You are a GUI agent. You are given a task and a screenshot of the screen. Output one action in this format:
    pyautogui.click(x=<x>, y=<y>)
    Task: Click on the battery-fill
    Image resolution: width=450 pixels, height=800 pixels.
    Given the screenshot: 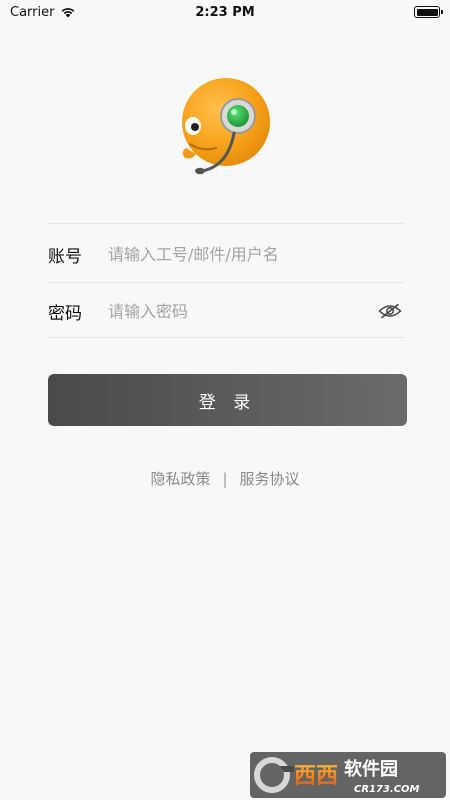 What is the action you would take?
    pyautogui.click(x=427, y=12)
    